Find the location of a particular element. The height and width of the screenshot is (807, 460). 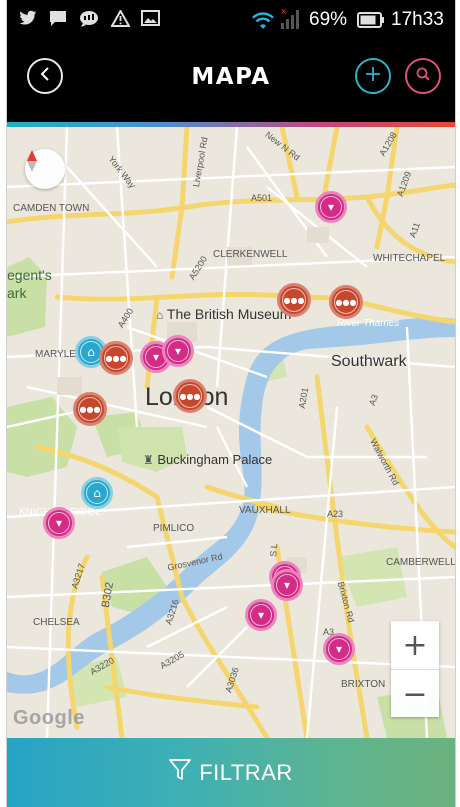

castle-icon: ♜ is located at coordinates (148, 460).